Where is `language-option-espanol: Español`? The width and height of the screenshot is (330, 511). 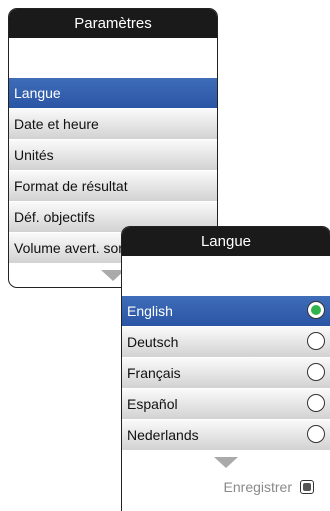 language-option-espanol: Español is located at coordinates (226, 404).